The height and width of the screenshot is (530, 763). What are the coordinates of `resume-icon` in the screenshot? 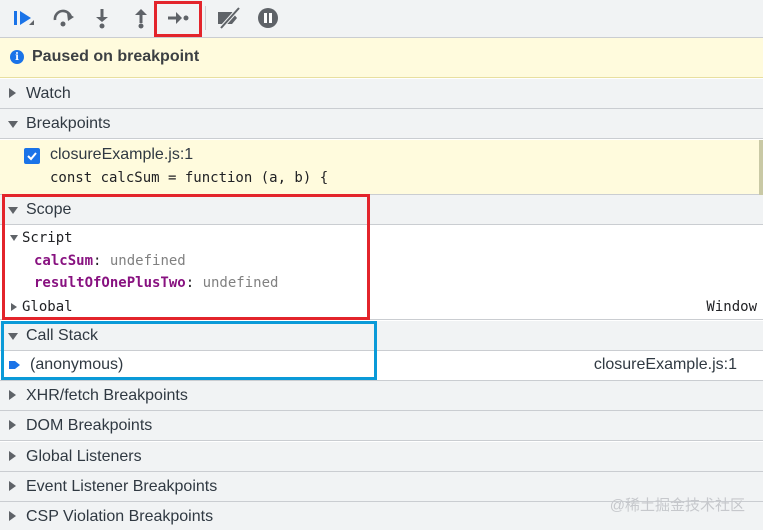 It's located at (24, 18).